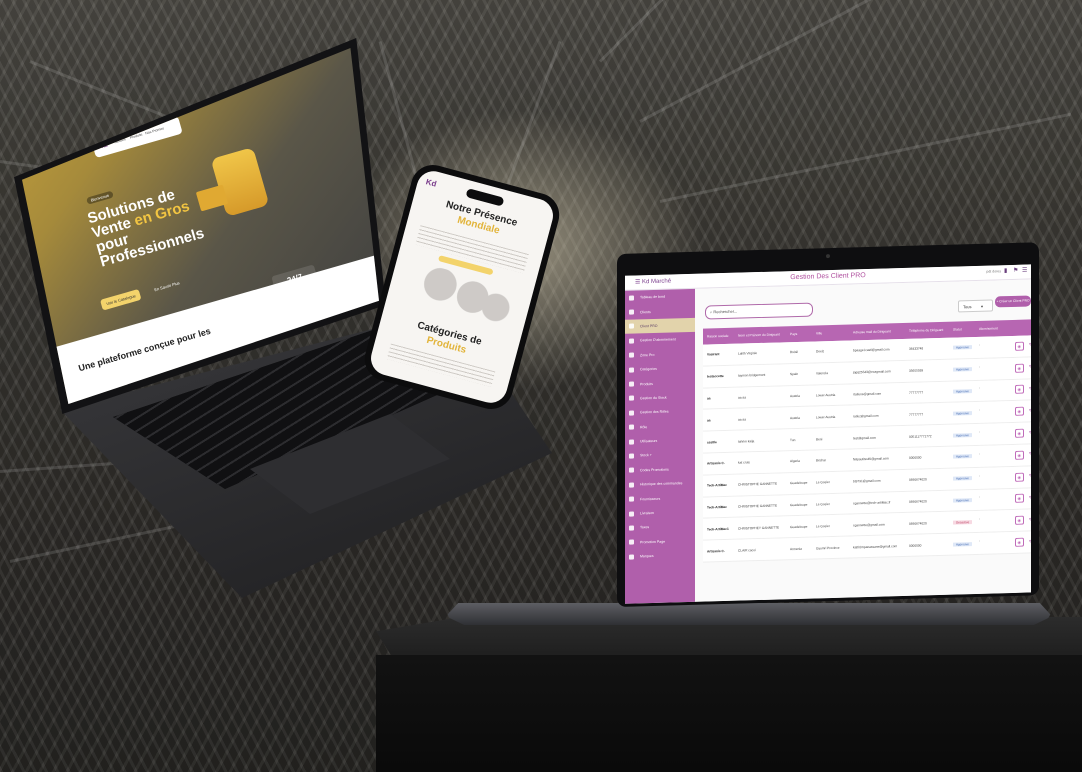 Image resolution: width=1082 pixels, height=772 pixels. I want to click on learn-more-button: En Savoir Plus, so click(167, 286).